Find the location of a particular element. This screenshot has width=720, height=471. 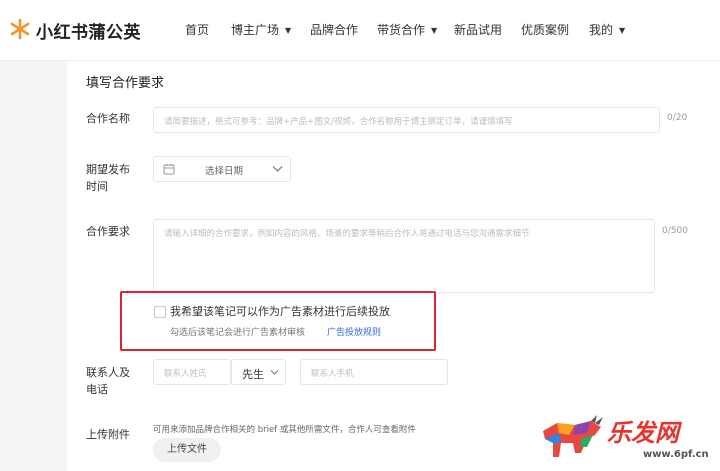

contact-name-placeholder: 联系人姓氏 is located at coordinates (185, 374).